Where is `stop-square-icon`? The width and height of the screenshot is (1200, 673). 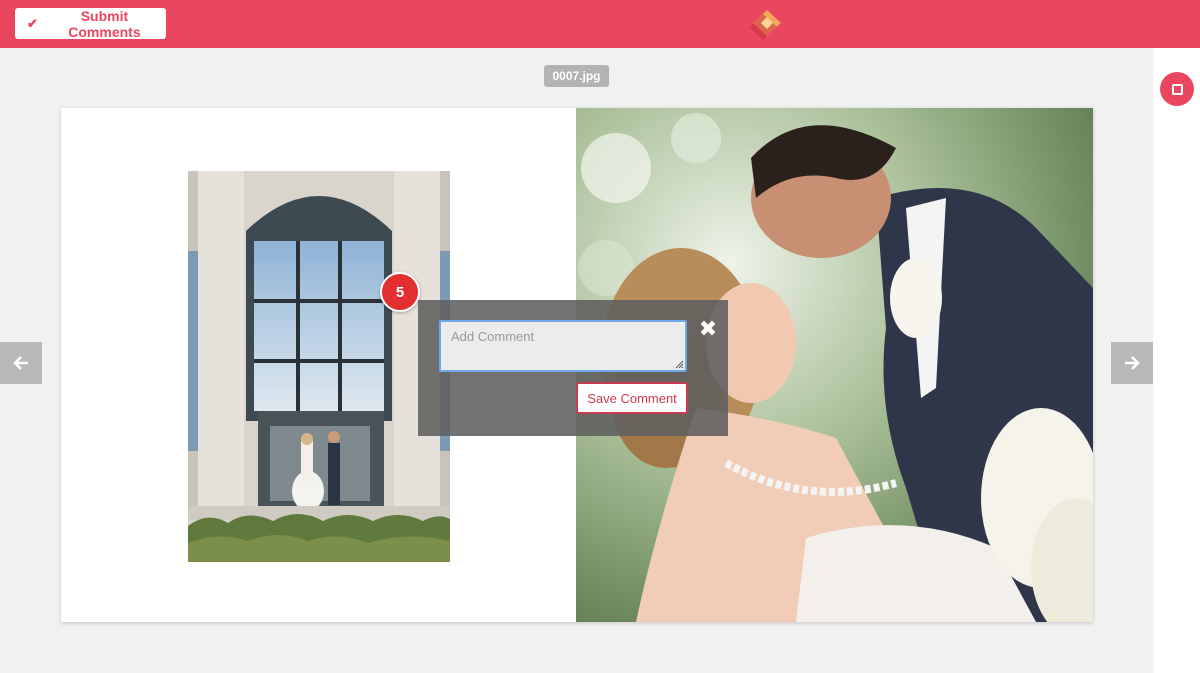
stop-square-icon is located at coordinates (1177, 89).